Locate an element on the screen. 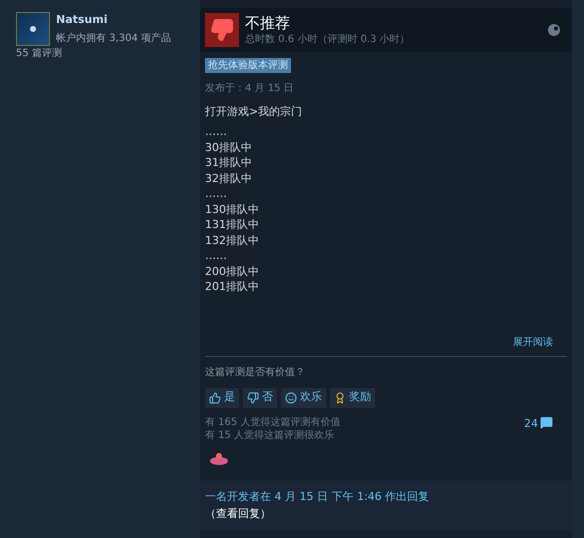 This screenshot has height=538, width=584. avatar is located at coordinates (33, 29).